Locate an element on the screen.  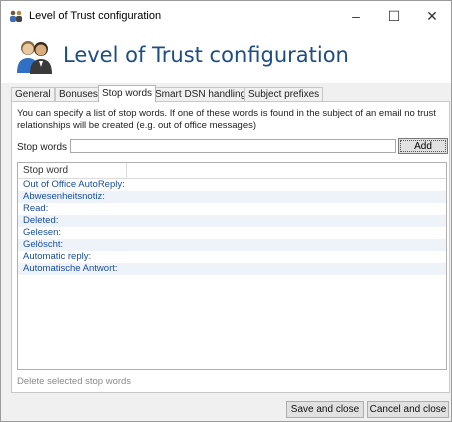
list-item: Deleted: is located at coordinates (232, 221).